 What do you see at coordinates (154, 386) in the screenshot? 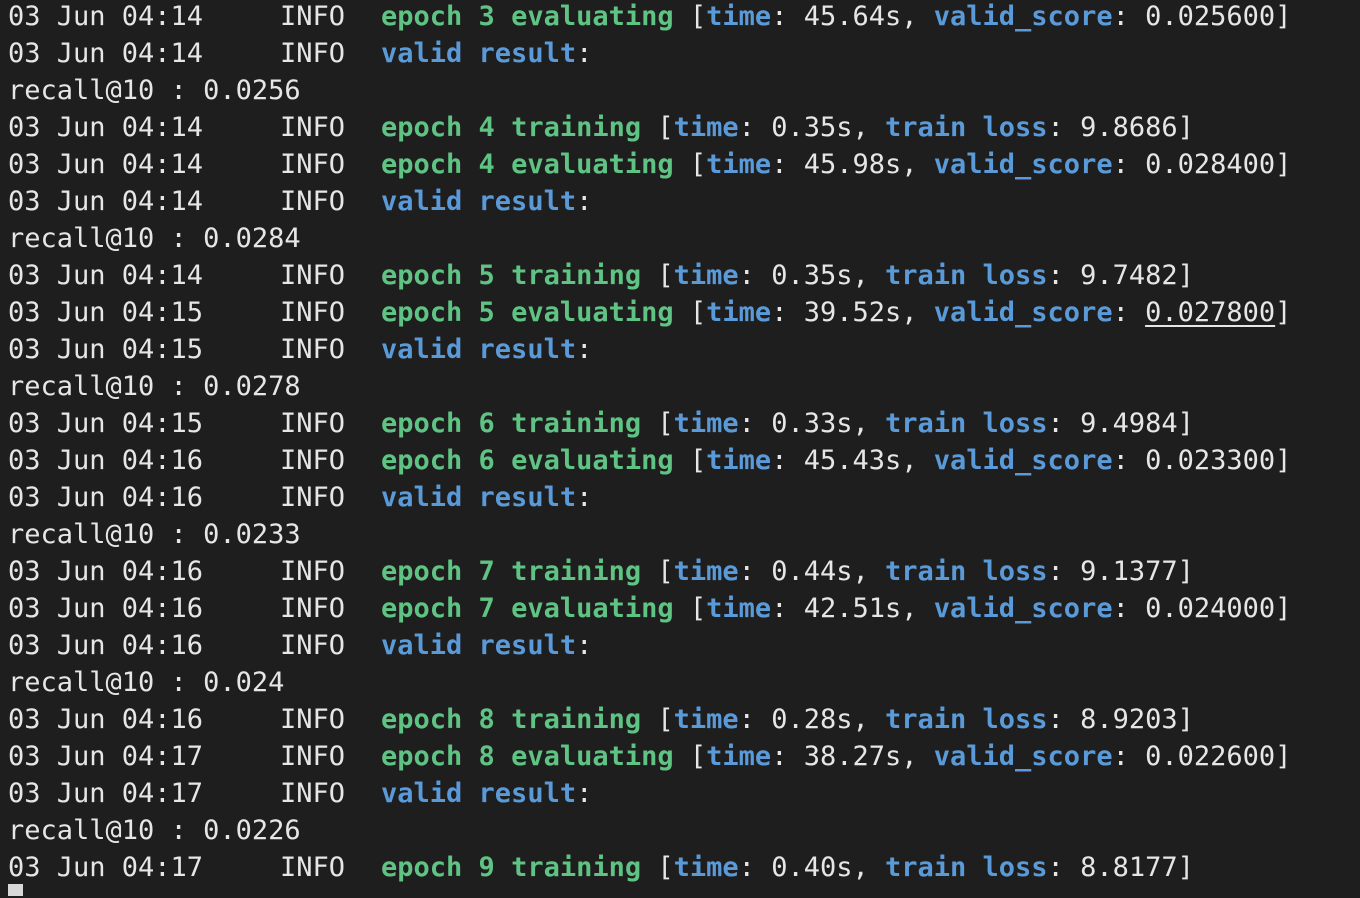
I see `recall-text: recall@10 : 0.0278` at bounding box center [154, 386].